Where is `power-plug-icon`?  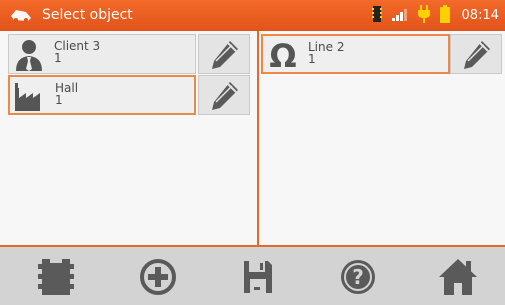
power-plug-icon is located at coordinates (423, 15).